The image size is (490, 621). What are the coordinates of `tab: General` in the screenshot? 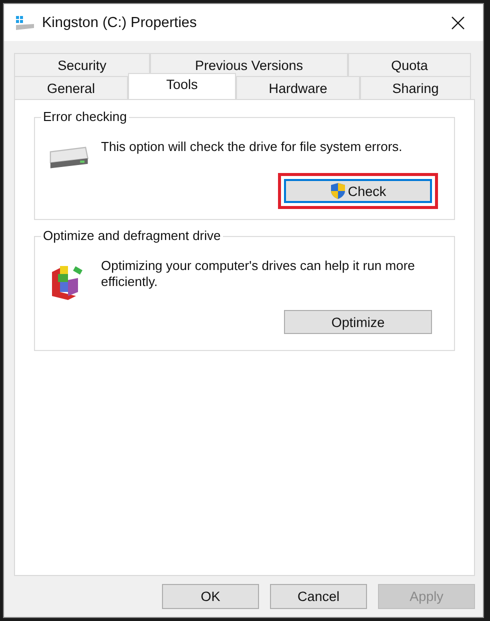 It's located at (71, 87).